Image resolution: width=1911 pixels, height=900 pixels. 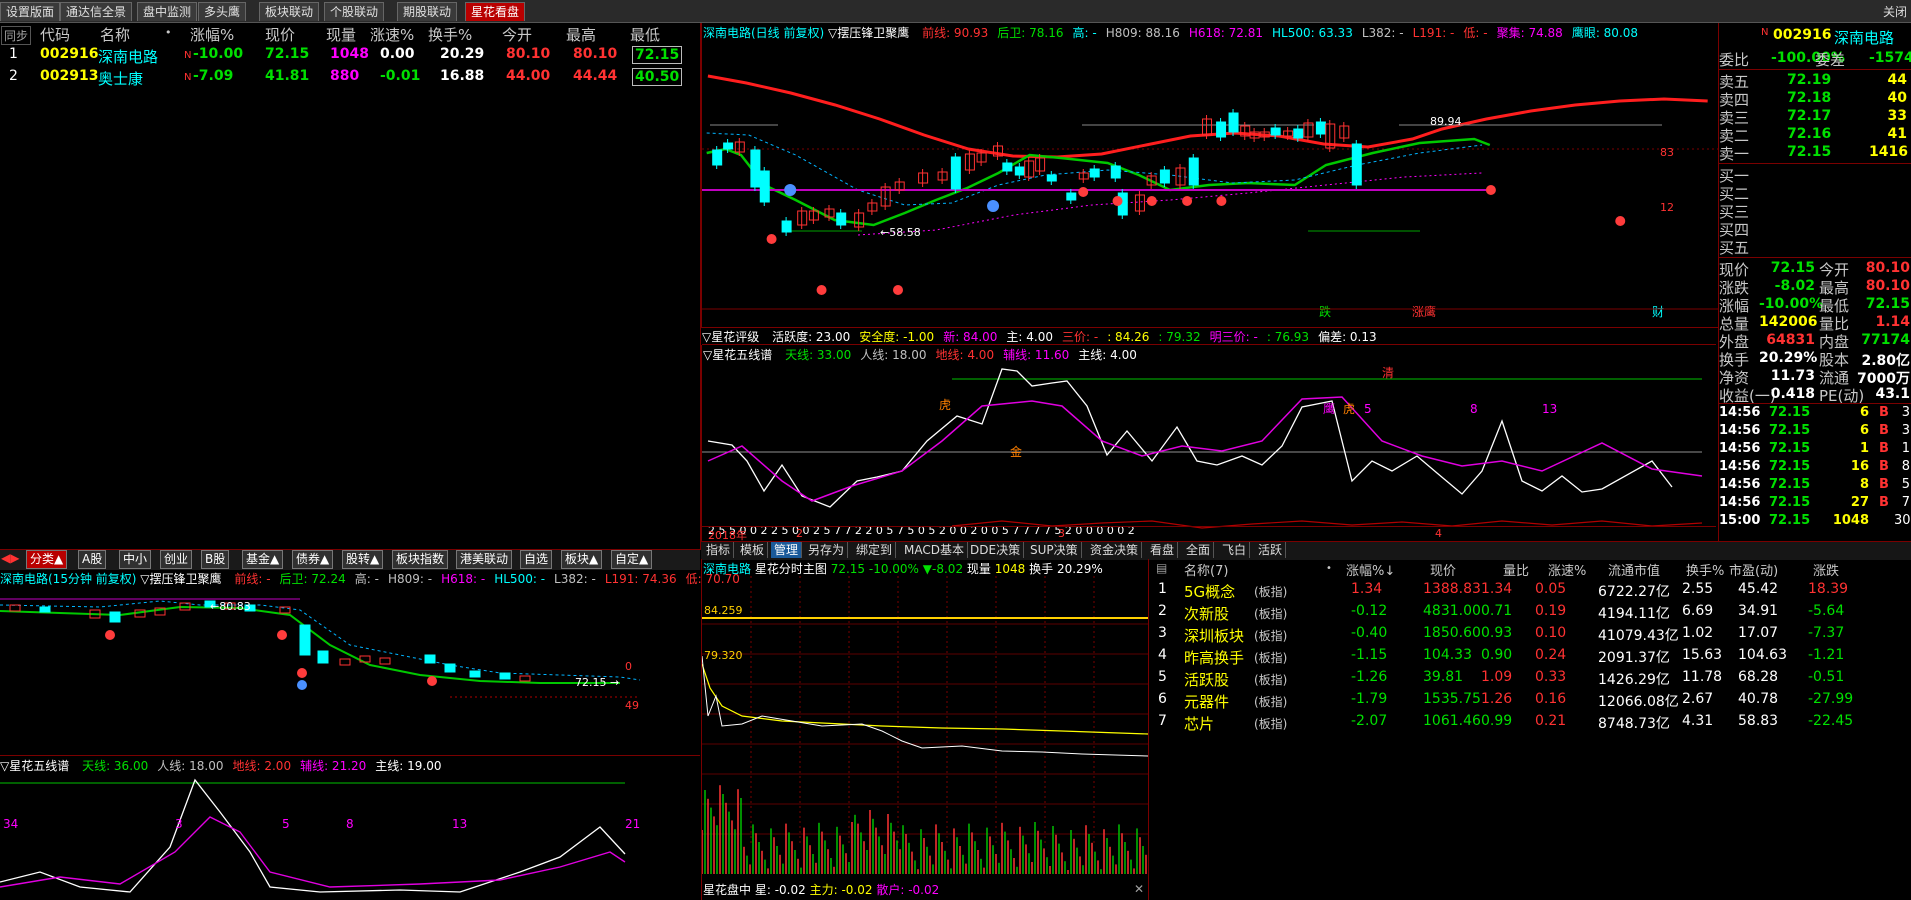 What do you see at coordinates (875, 550) in the screenshot?
I see `tool-tab-4: 绑定到` at bounding box center [875, 550].